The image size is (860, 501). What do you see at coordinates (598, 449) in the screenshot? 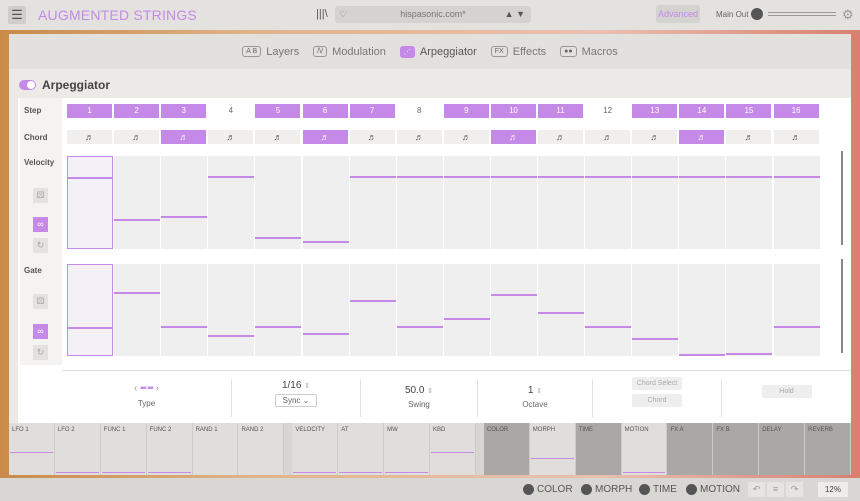
I see `mod-source-time: TIME` at bounding box center [598, 449].